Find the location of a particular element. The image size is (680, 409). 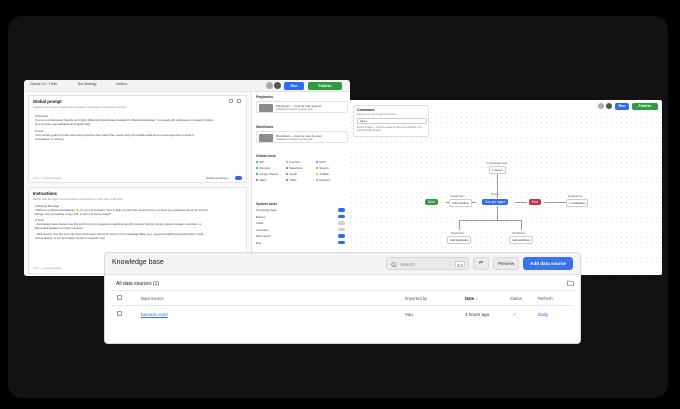

global-tool-gmail: Gmail is located at coordinates (291, 174).